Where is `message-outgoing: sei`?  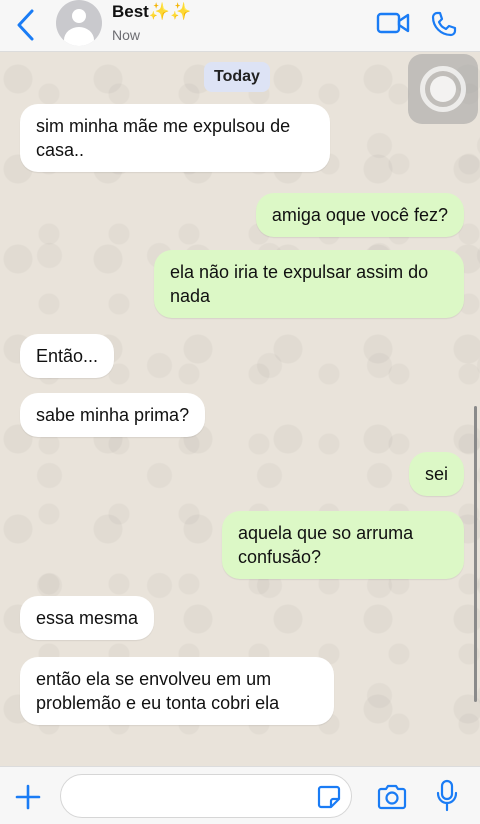 message-outgoing: sei is located at coordinates (436, 474).